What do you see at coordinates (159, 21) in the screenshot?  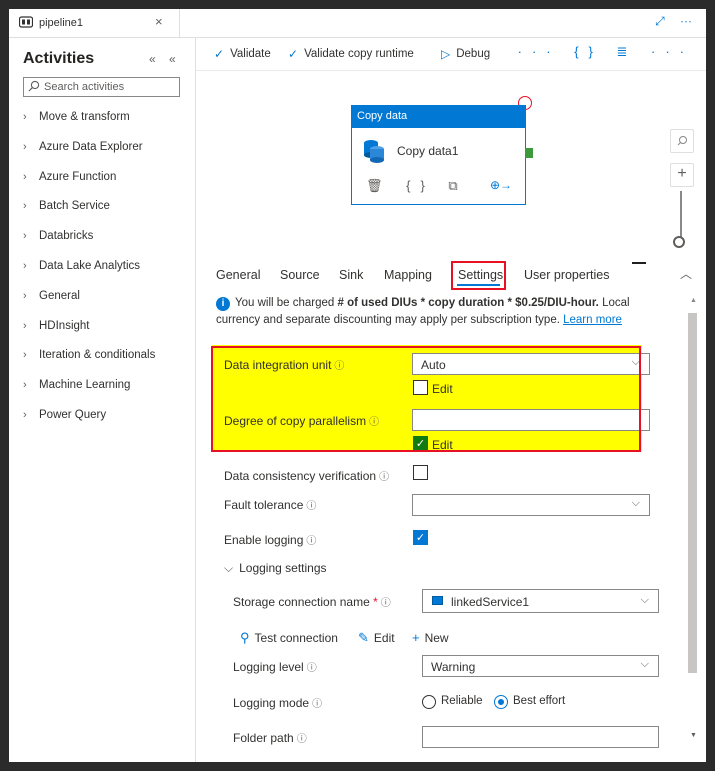 I see `close-icon: ×` at bounding box center [159, 21].